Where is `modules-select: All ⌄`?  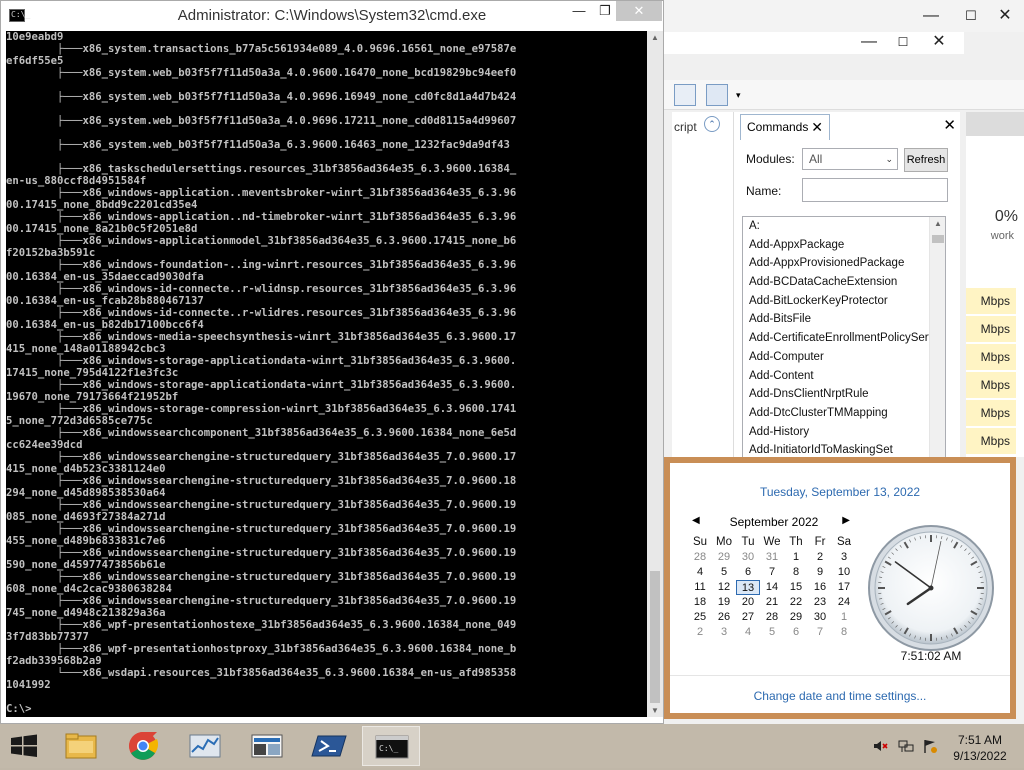
modules-select: All ⌄ is located at coordinates (850, 159).